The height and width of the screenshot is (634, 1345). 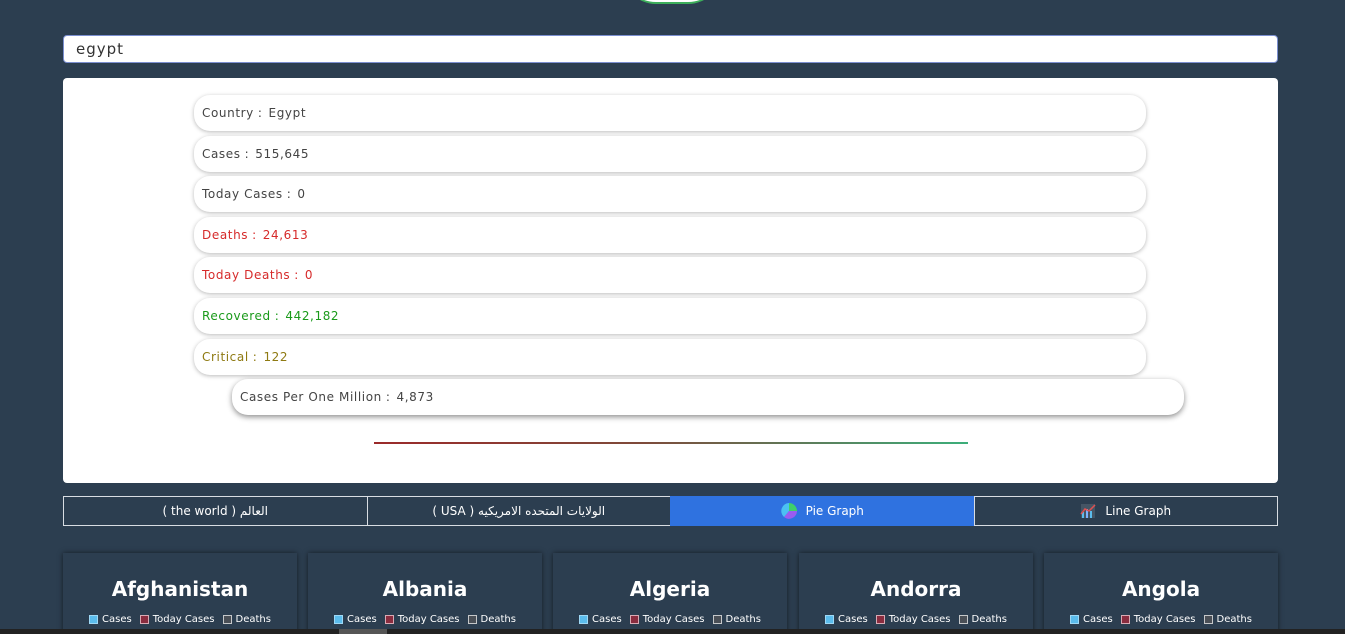 I want to click on gradient-divider, so click(x=671, y=443).